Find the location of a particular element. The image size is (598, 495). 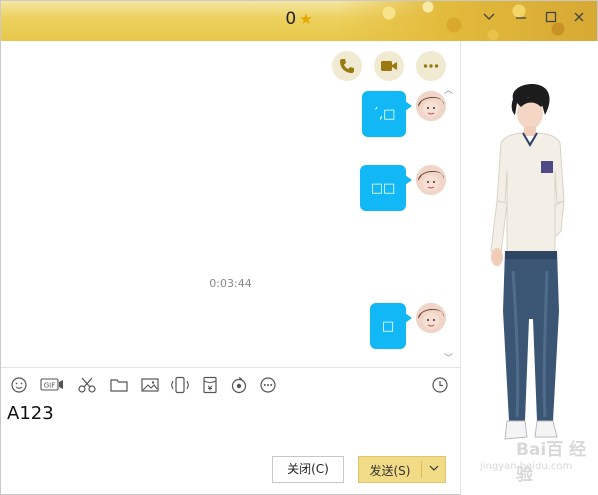

emoji-icon is located at coordinates (20, 385).